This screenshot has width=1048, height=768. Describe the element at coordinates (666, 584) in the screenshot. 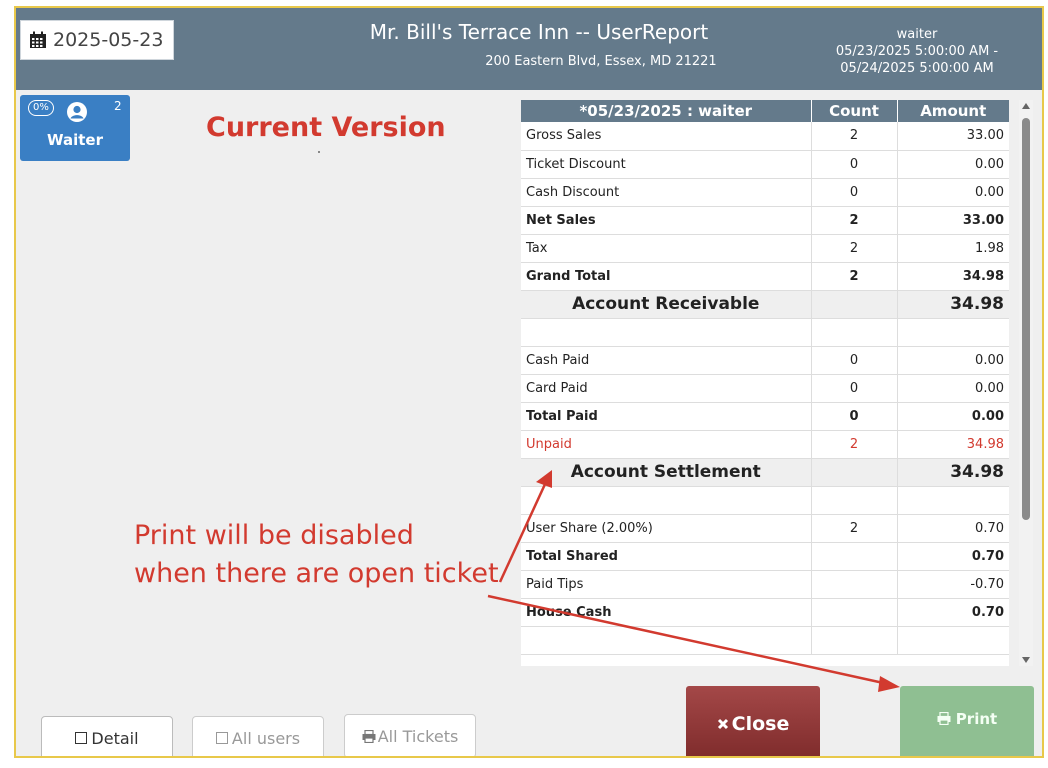

I see `row-label: Paid Tips` at that location.